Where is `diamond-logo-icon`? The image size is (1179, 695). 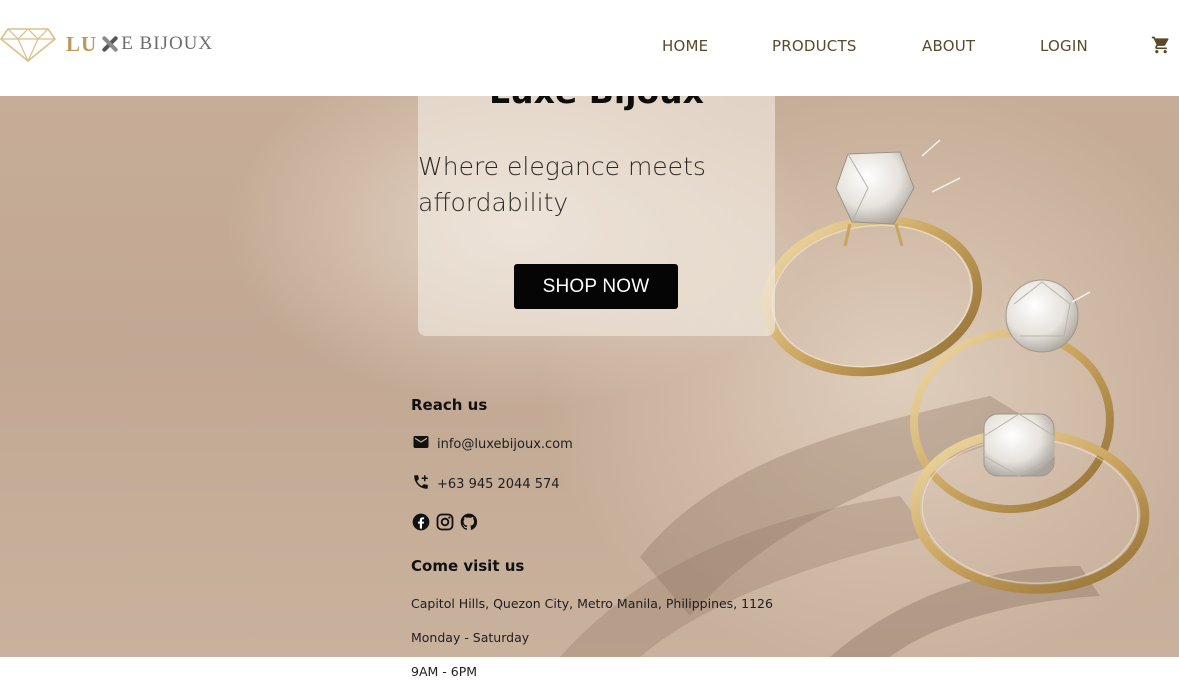
diamond-logo-icon is located at coordinates (28, 44).